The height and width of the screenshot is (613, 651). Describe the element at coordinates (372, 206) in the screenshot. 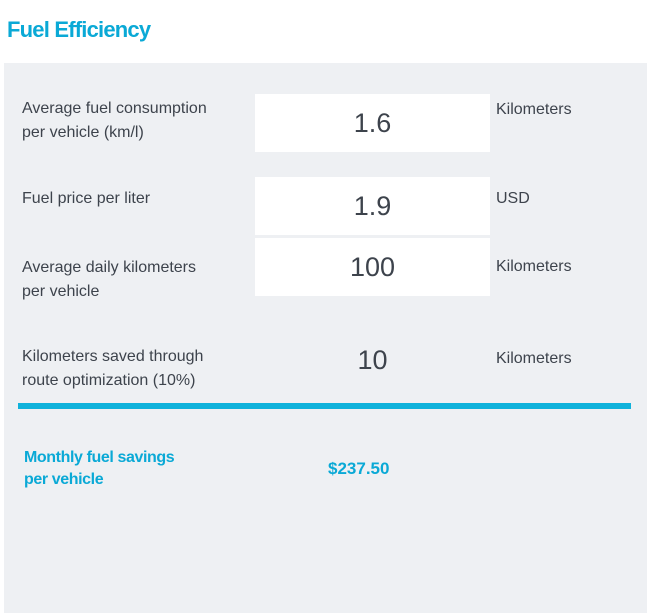

I see `fuel-price-input` at that location.